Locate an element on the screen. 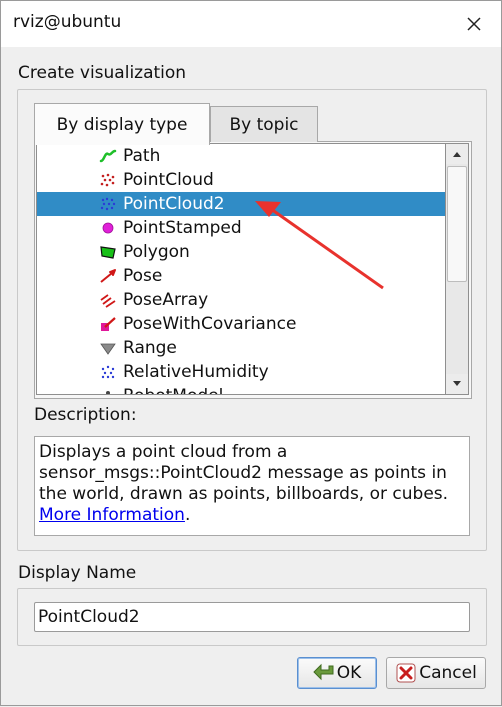 This screenshot has width=502, height=707. list-item-label: RobotModel is located at coordinates (173, 389).